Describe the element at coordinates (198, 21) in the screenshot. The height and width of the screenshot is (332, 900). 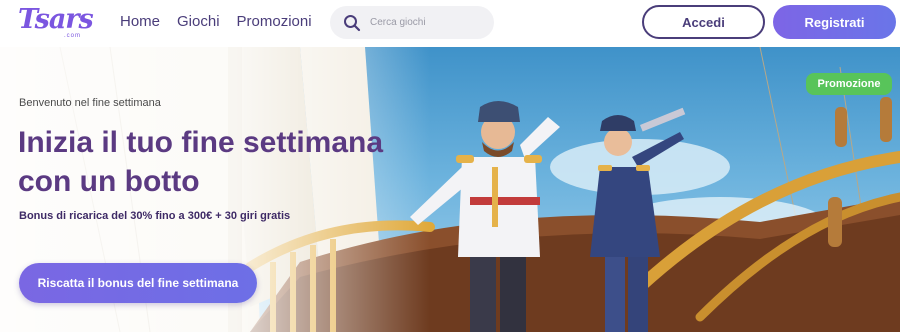
I see `nav-giochi: Giochi` at that location.